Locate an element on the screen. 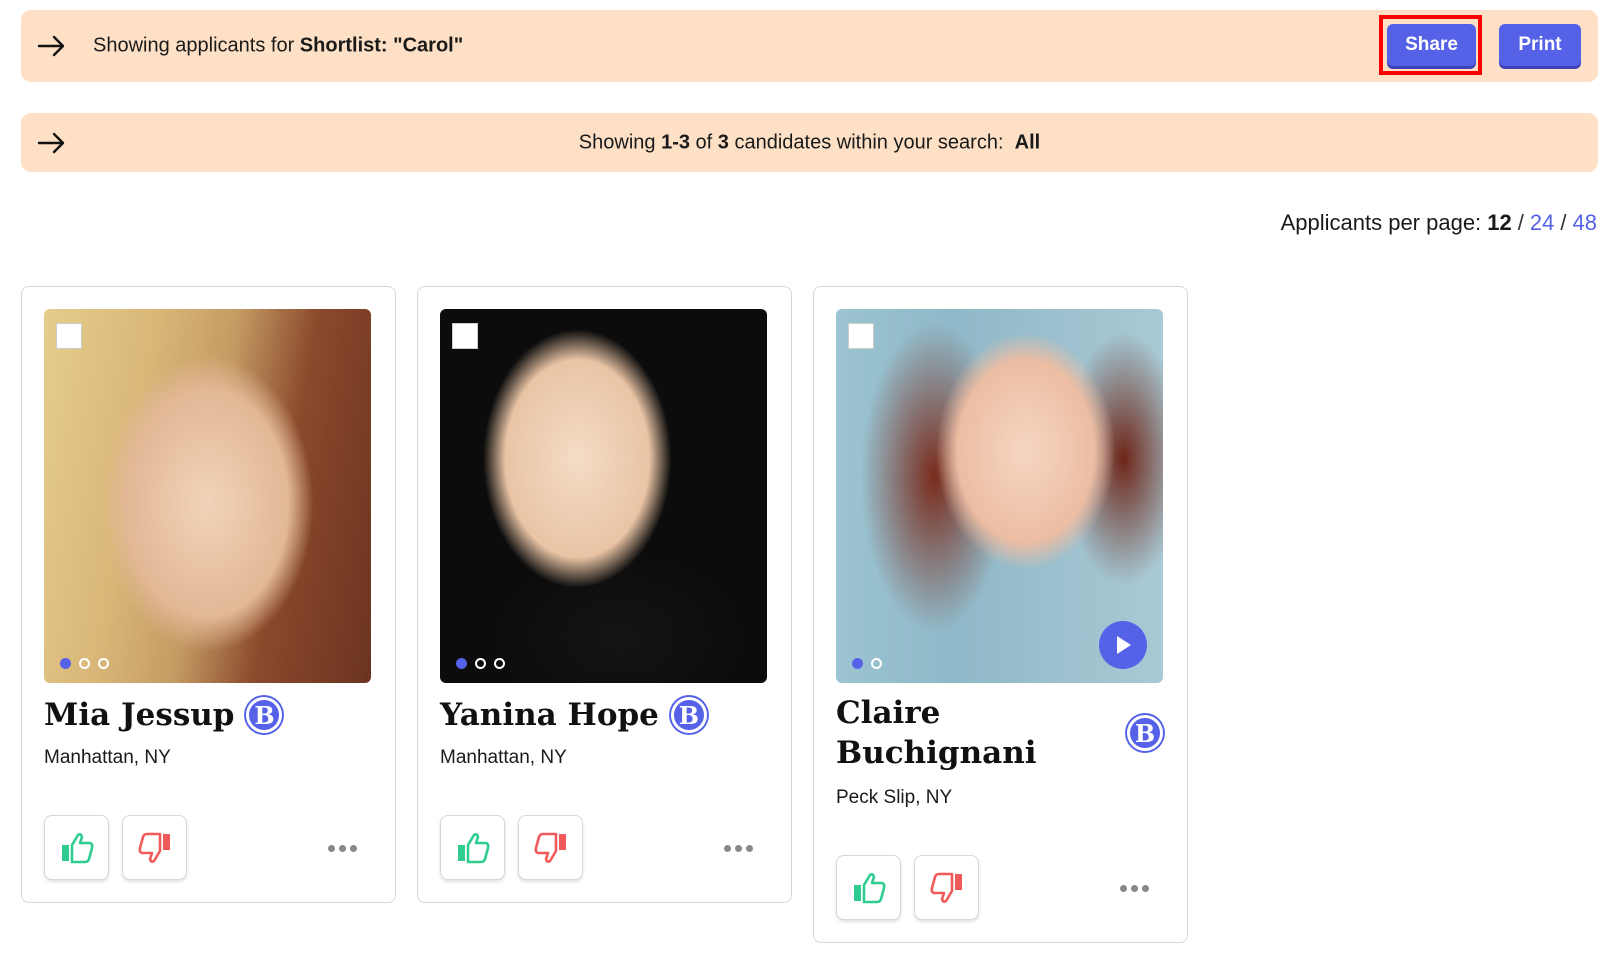  play-video-button is located at coordinates (1123, 645).